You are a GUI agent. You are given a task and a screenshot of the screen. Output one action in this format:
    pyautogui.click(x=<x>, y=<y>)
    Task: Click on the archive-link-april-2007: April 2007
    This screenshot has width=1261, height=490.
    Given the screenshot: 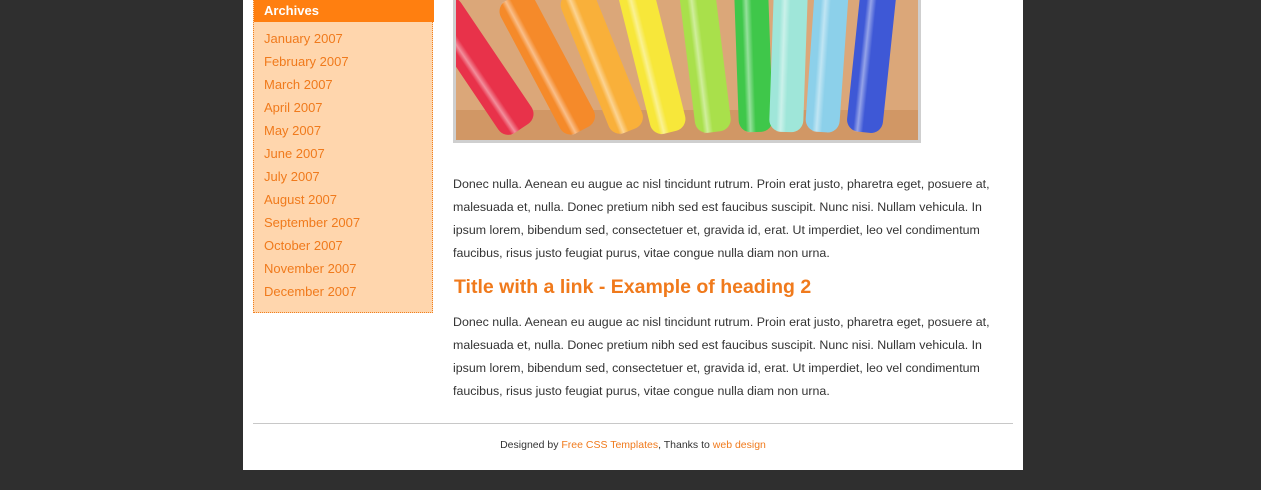 What is the action you would take?
    pyautogui.click(x=293, y=107)
    